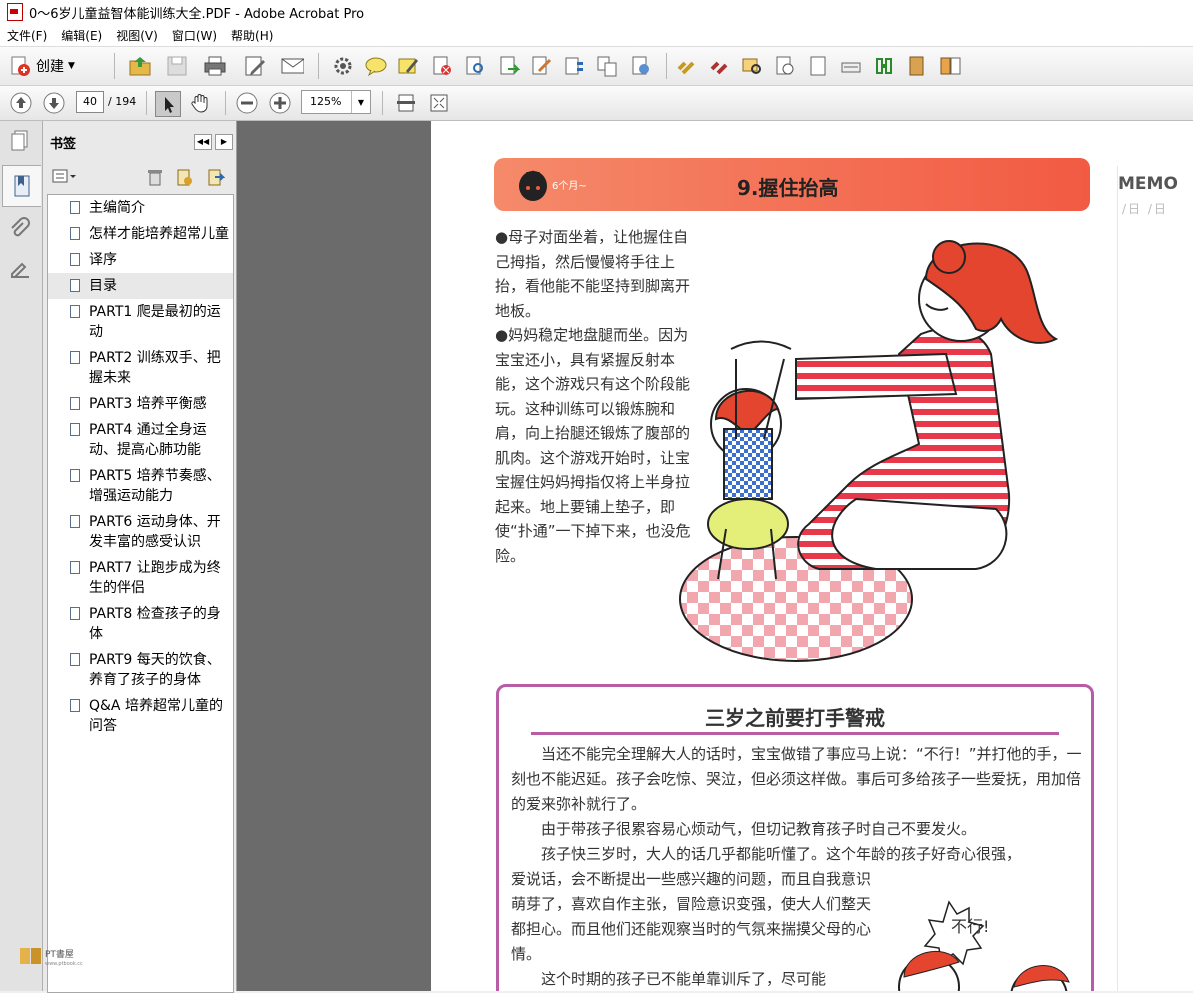 This screenshot has height=993, width=1193. Describe the element at coordinates (140, 578) in the screenshot. I see `bookmark-item: PART7 让跑步成为终生的伴侣` at that location.